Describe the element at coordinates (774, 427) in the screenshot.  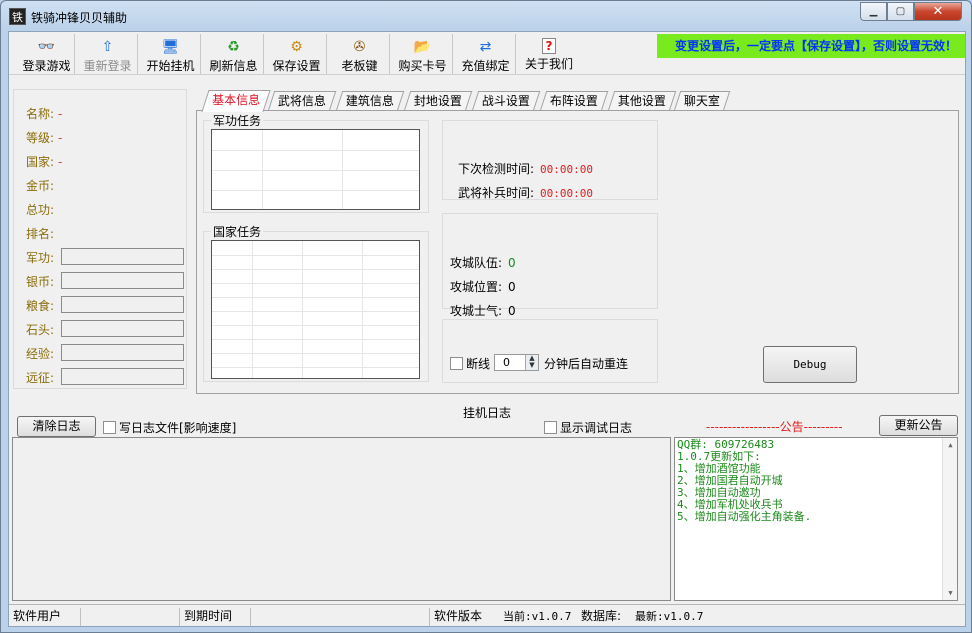
I see `announcement-header: -----------------公告---------` at that location.